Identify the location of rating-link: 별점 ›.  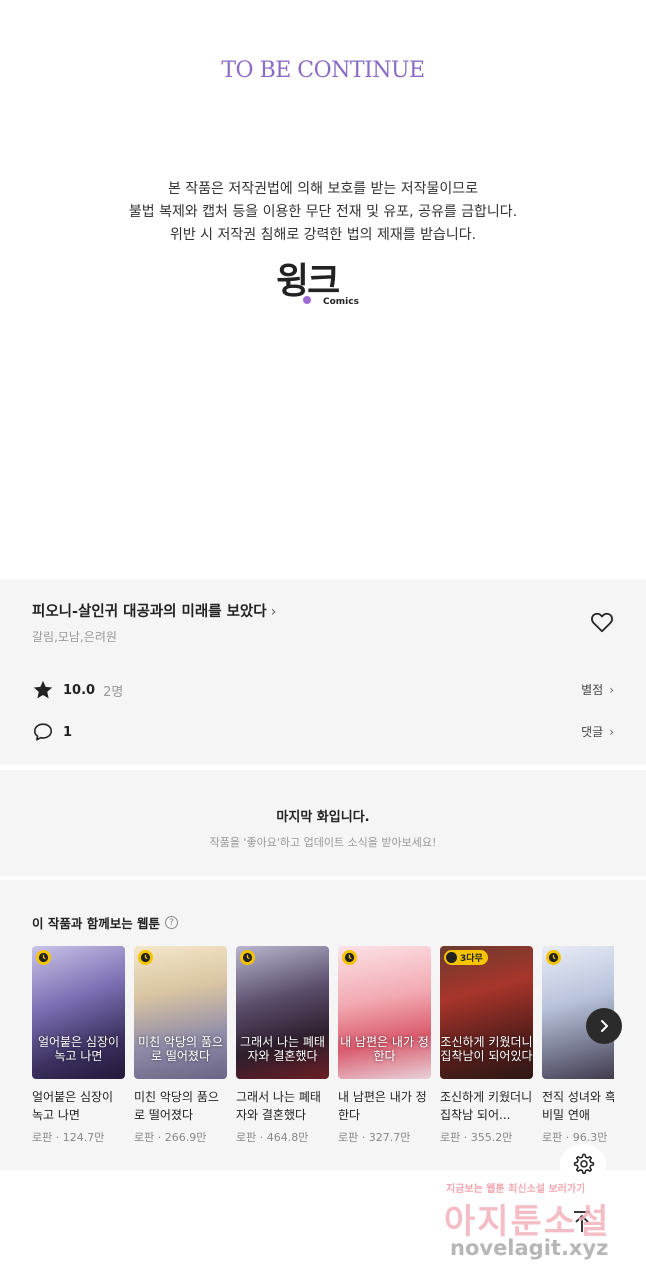
(597, 689).